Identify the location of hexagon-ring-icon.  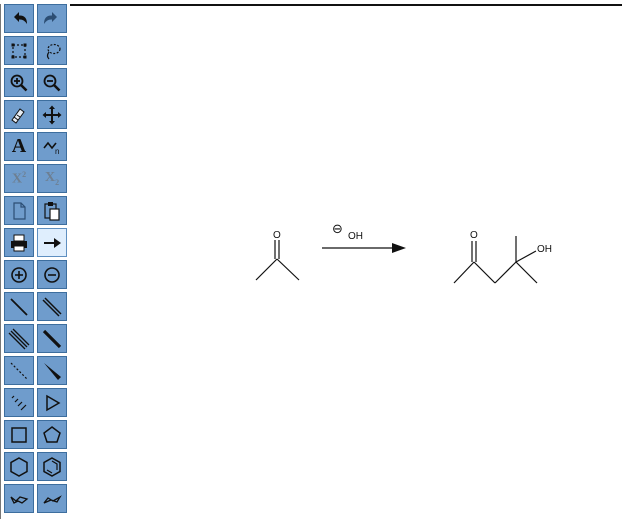
(19, 466).